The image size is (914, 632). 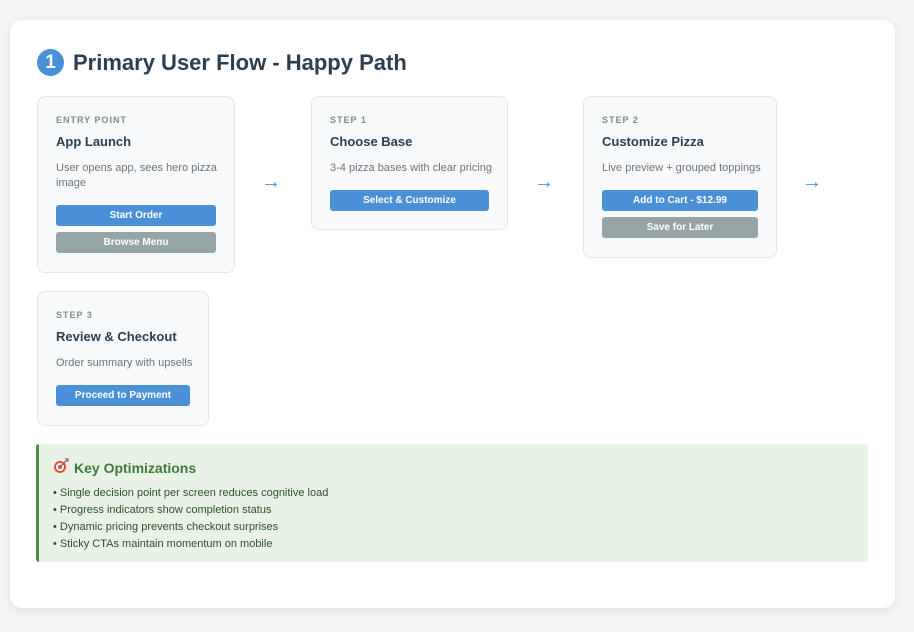 I want to click on card-label: STEP 3, so click(x=74, y=315).